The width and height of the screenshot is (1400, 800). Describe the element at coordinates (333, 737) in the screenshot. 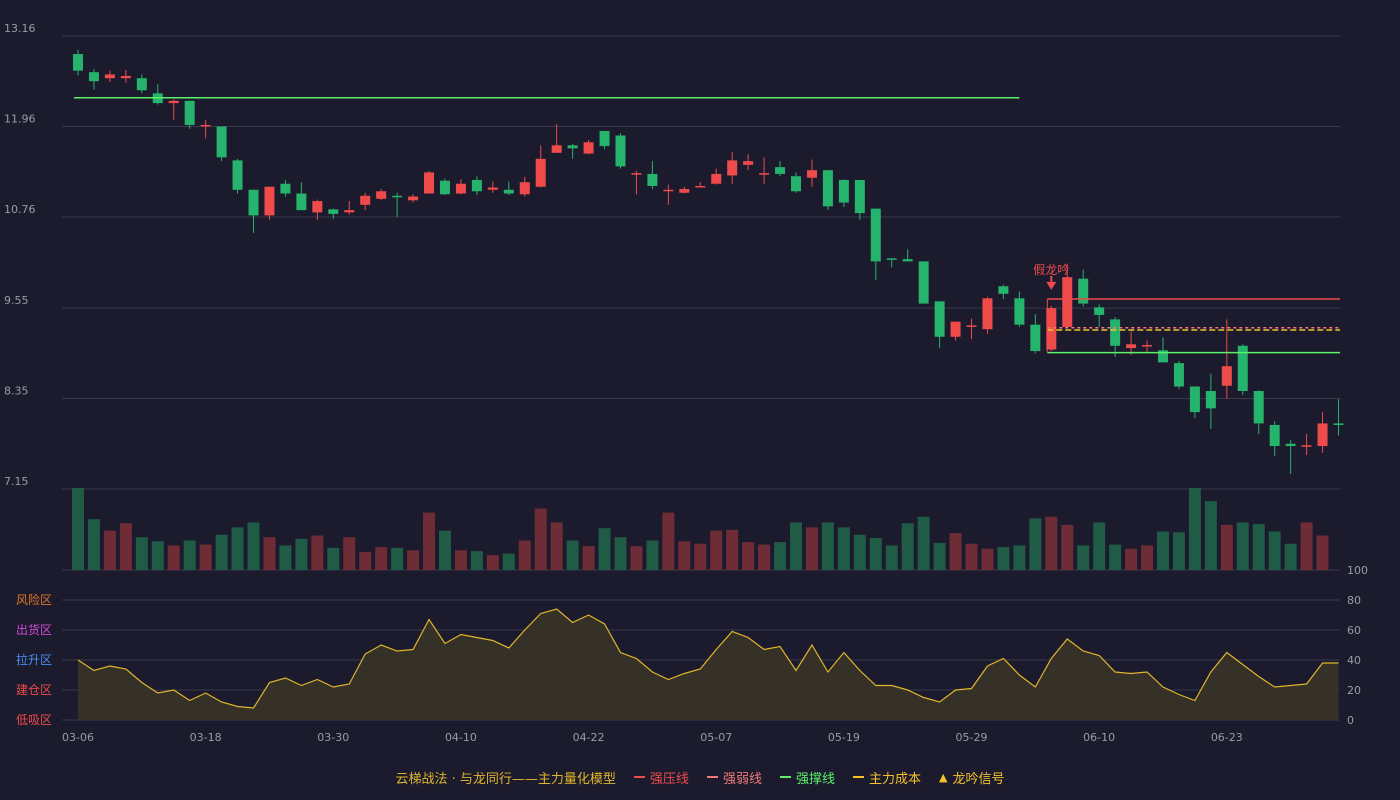

I see `date-tick-label: 03-30` at that location.